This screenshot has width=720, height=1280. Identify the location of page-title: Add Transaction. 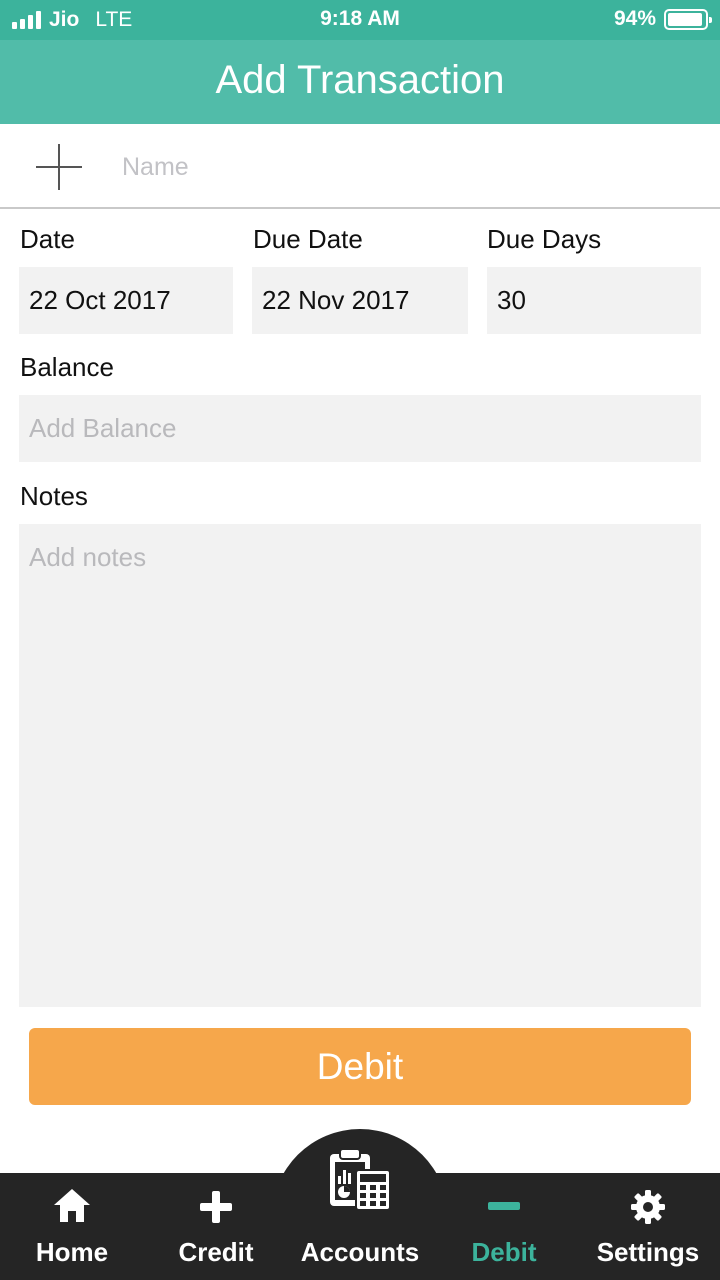
(360, 80).